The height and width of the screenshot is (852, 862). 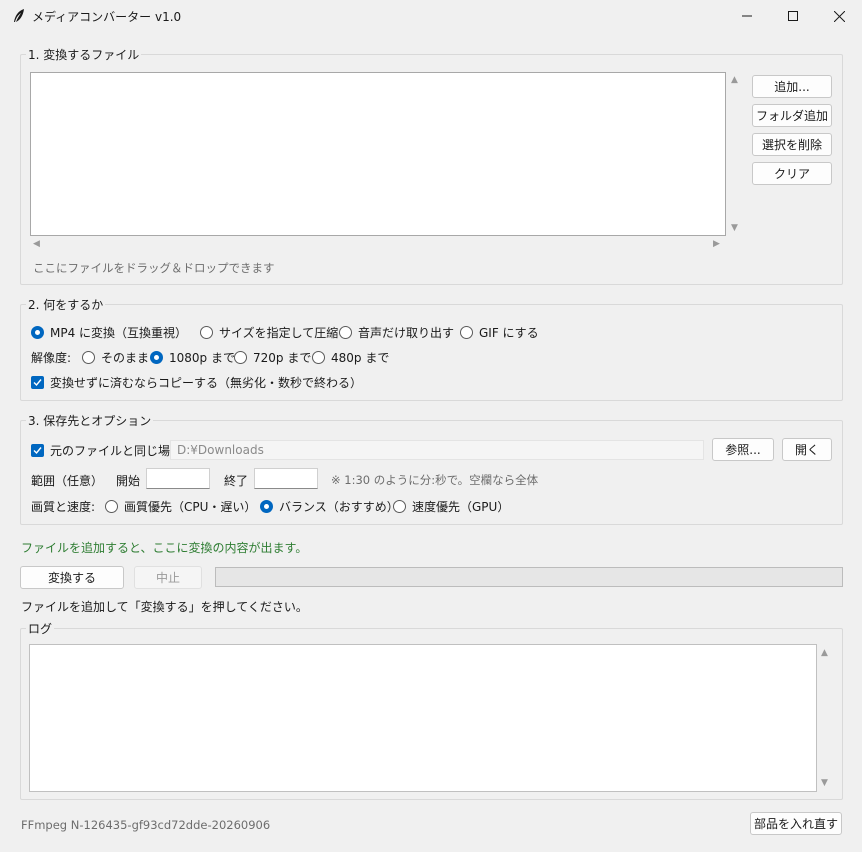 What do you see at coordinates (40, 628) in the screenshot?
I see `log-group-label: ログ` at bounding box center [40, 628].